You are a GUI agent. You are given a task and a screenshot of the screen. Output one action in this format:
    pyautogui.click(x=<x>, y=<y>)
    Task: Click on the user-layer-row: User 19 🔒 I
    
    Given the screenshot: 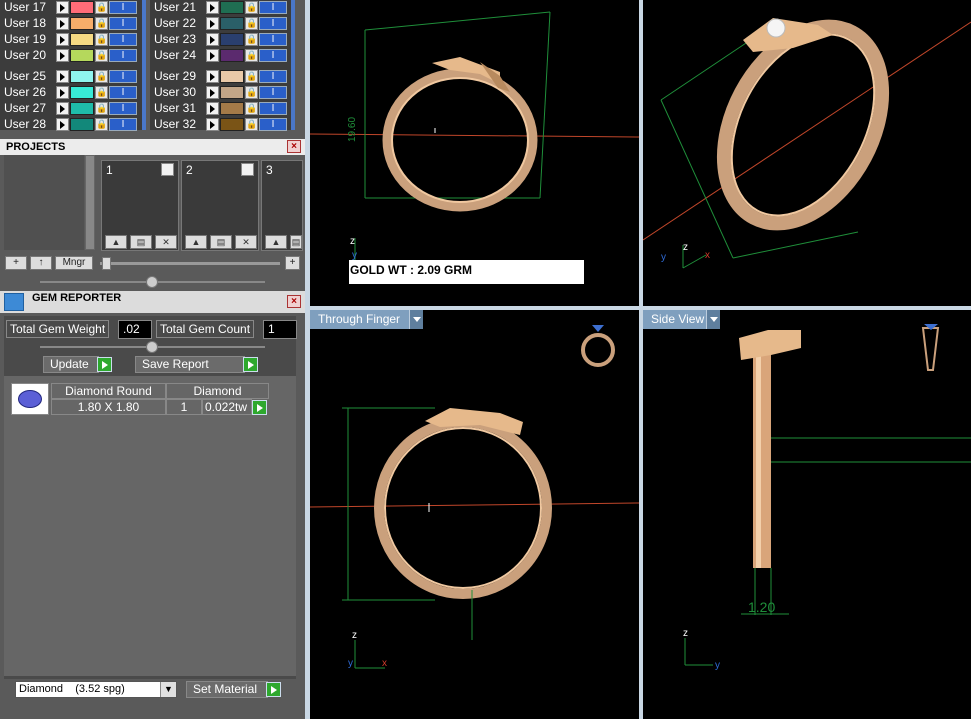 What is the action you would take?
    pyautogui.click(x=70, y=40)
    